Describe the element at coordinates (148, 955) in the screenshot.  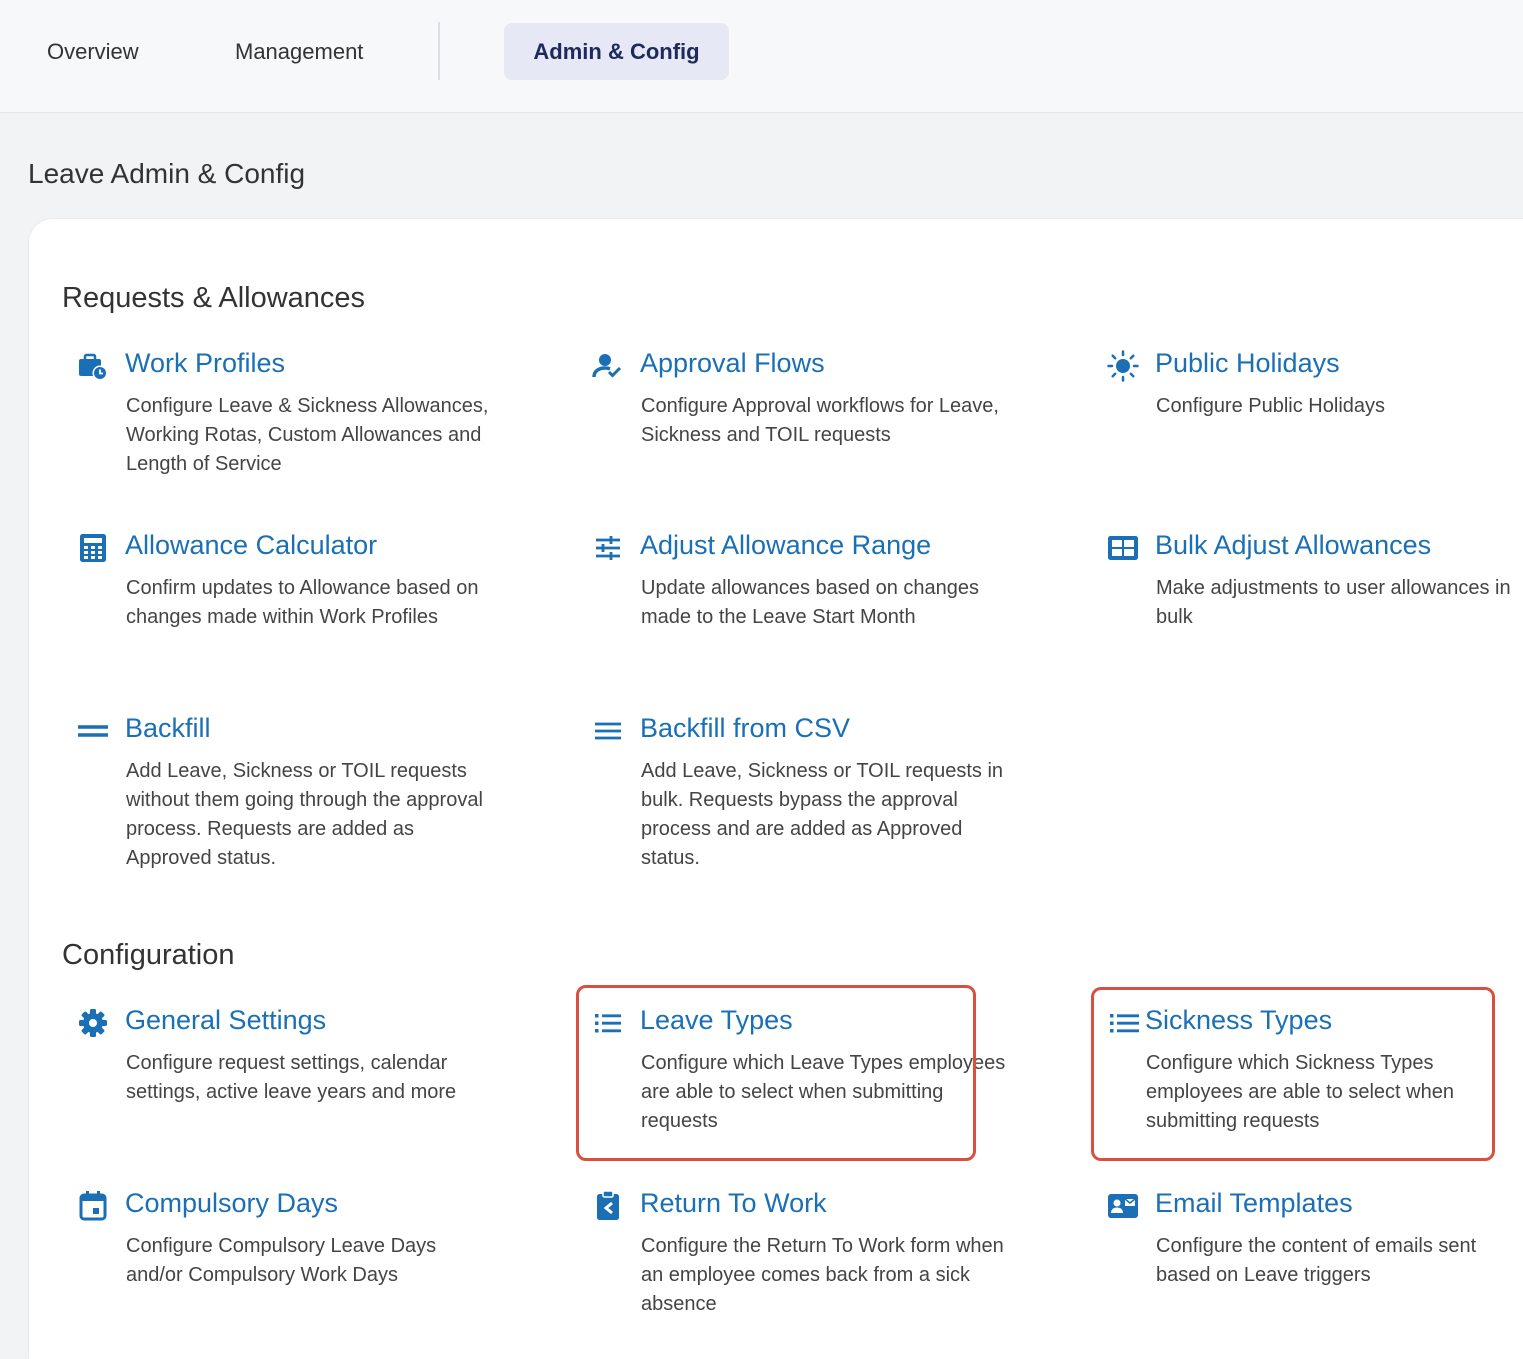
I see `section-title-configuration: Configuration` at that location.